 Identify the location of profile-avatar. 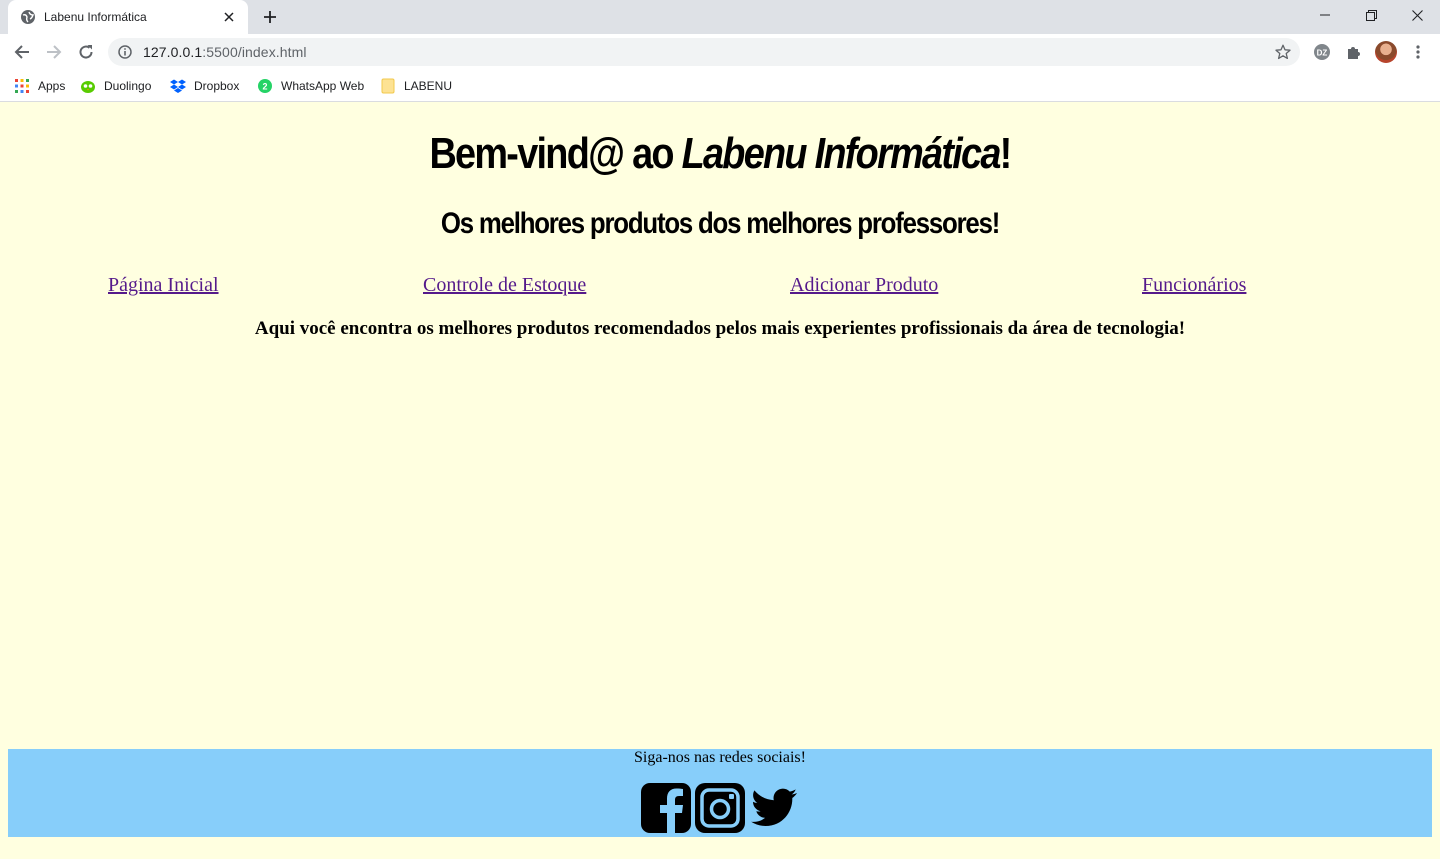
(1386, 52).